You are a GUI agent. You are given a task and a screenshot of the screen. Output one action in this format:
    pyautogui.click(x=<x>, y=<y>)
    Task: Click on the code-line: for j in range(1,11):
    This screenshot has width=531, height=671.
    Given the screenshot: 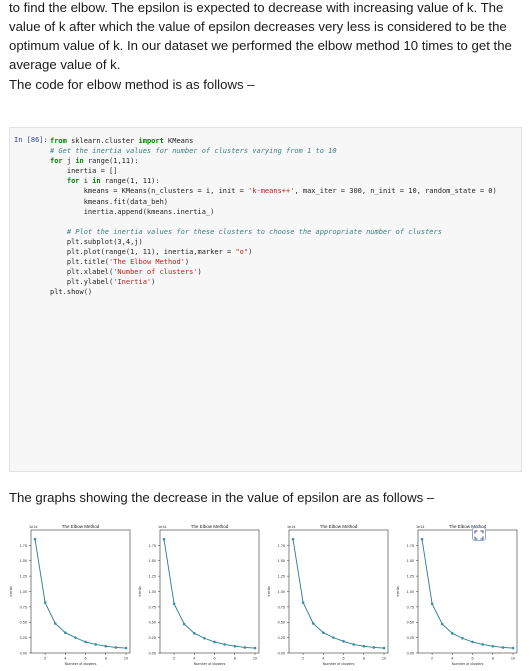 What is the action you would take?
    pyautogui.click(x=94, y=161)
    